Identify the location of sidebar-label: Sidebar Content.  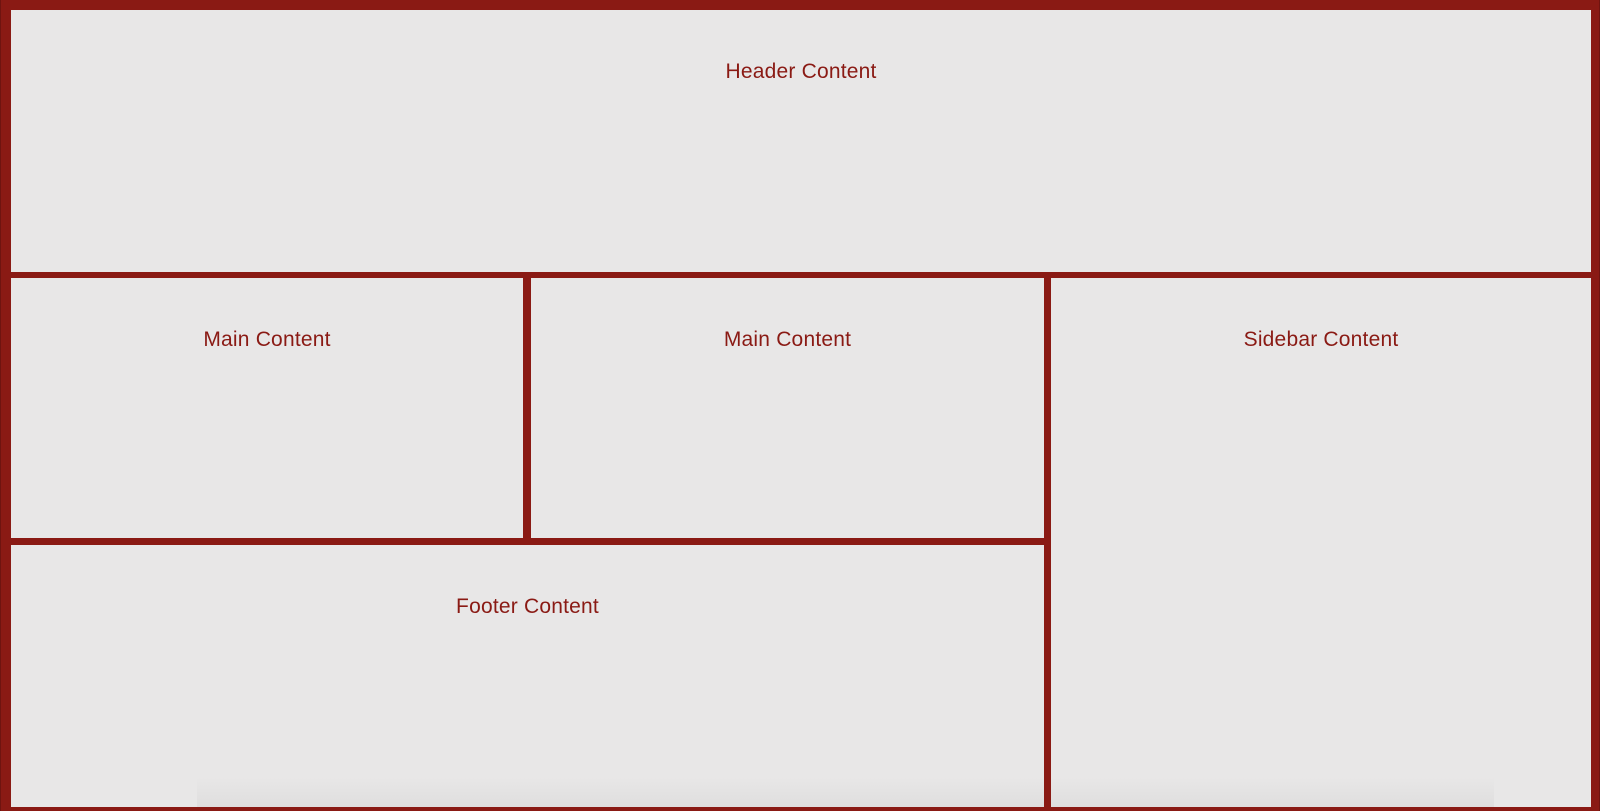
(1321, 339).